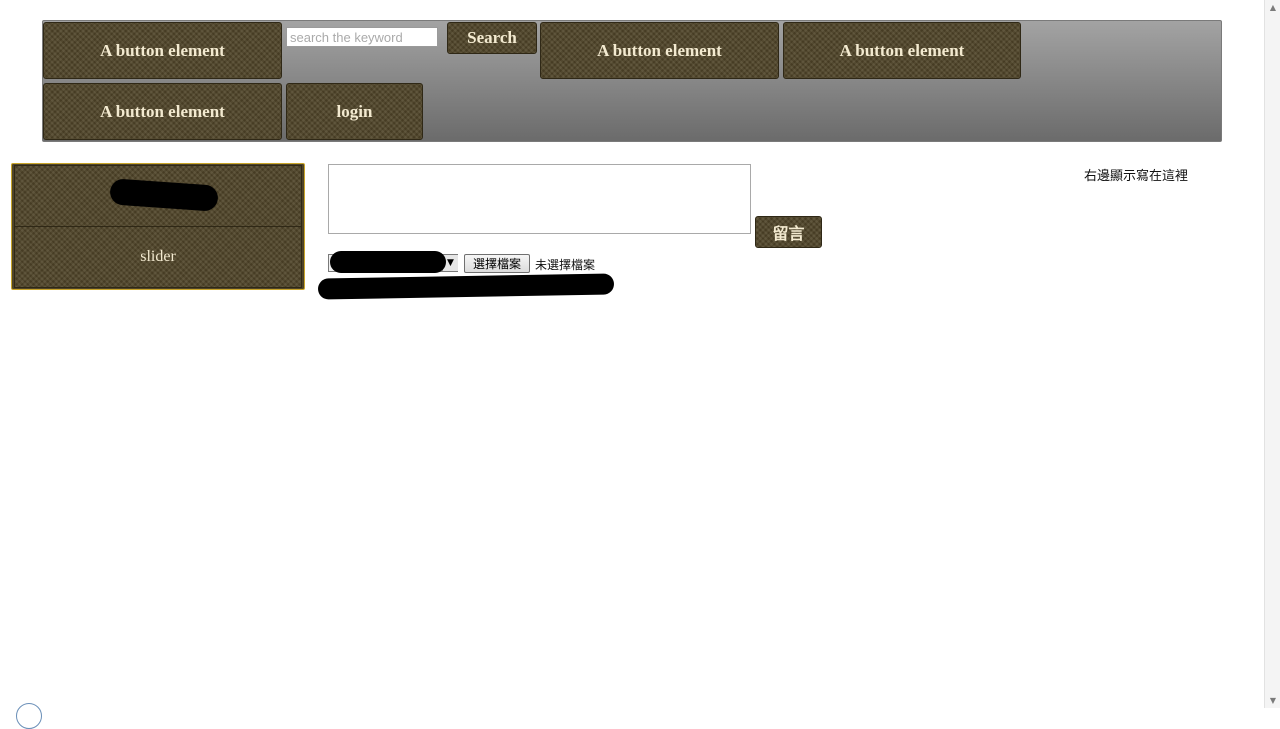 This screenshot has height=729, width=1280. Describe the element at coordinates (497, 263) in the screenshot. I see `choose-file-button: 選擇檔案` at that location.